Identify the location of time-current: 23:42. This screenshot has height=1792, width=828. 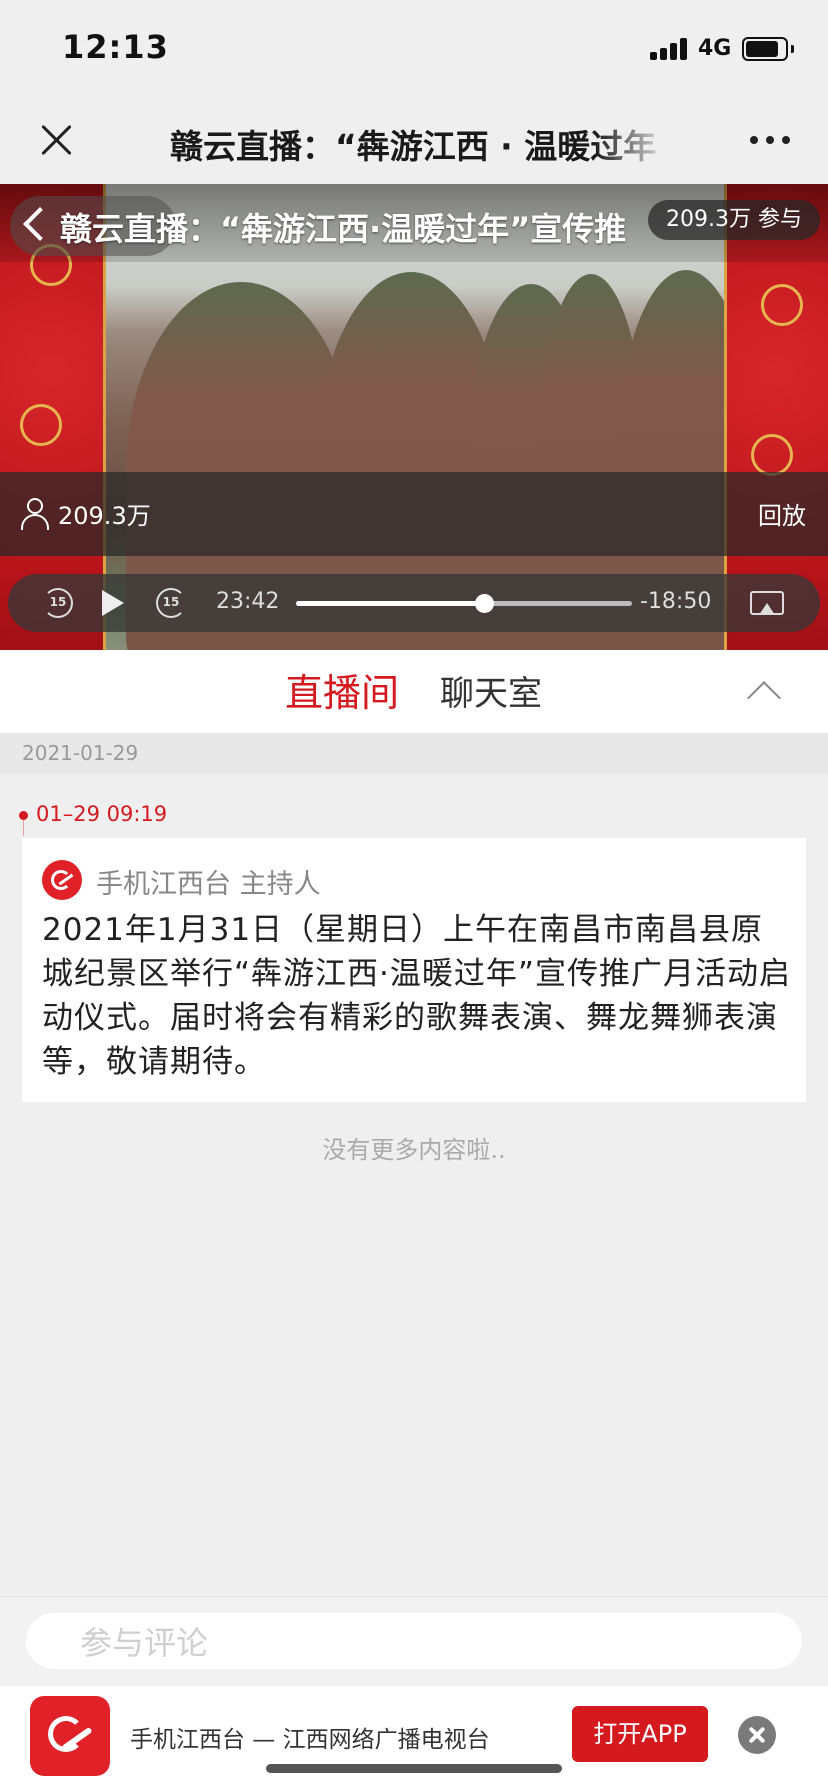
(248, 601).